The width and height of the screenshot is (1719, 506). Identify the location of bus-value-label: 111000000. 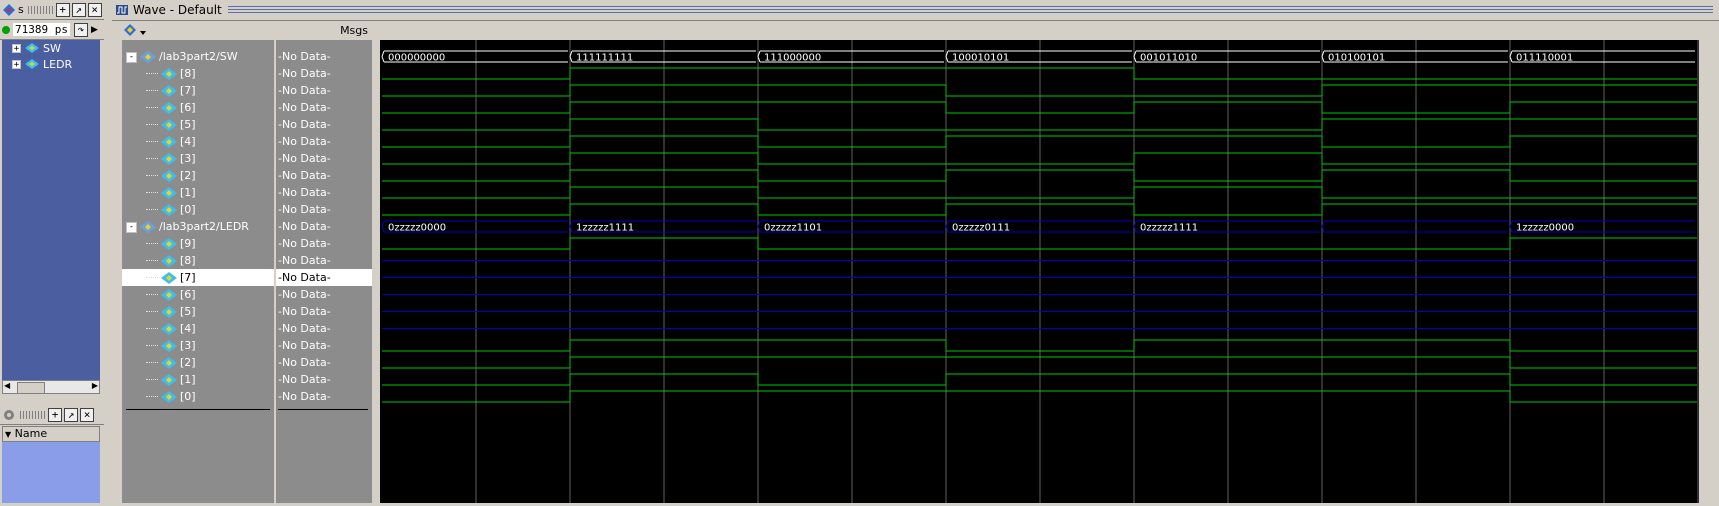
(792, 58).